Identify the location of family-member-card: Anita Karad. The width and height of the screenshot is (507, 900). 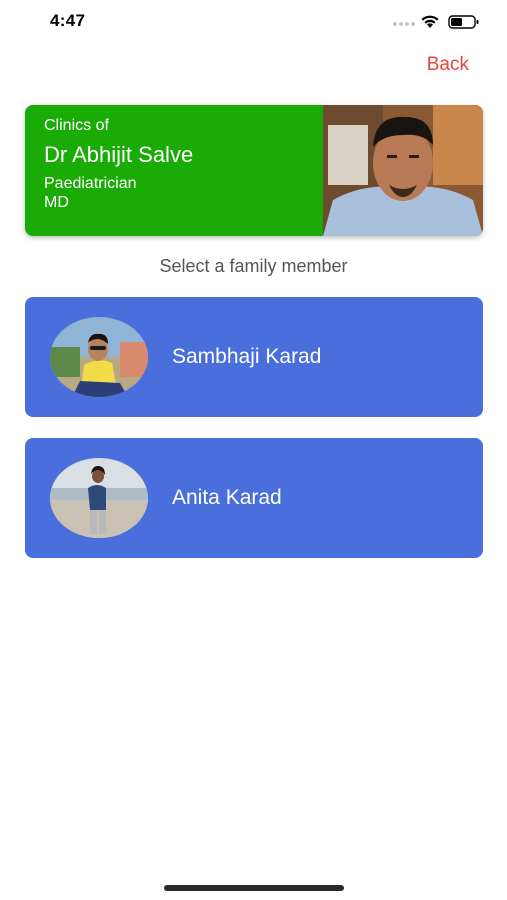
(254, 498).